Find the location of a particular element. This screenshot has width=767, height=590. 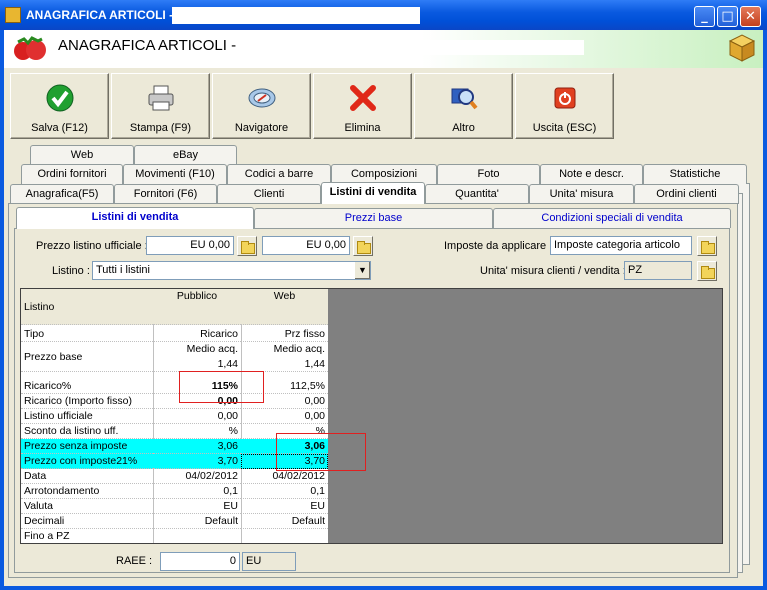

tab-composizioni: Composizioni is located at coordinates (384, 174).